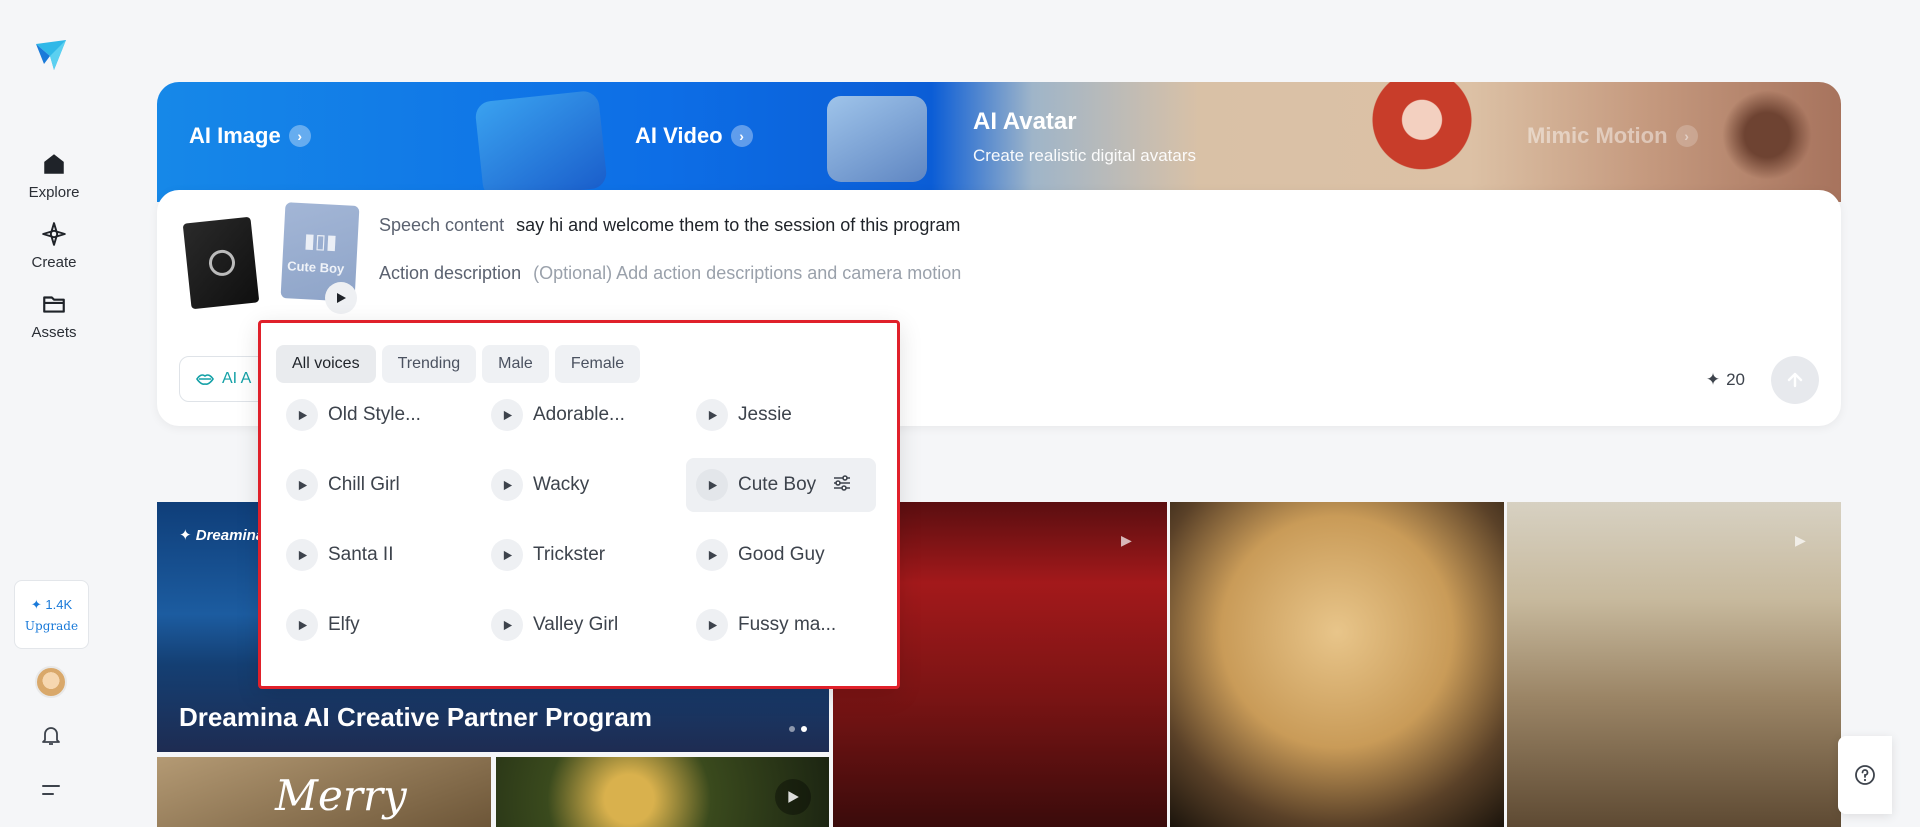 This screenshot has height=827, width=1920. Describe the element at coordinates (54, 181) in the screenshot. I see `nav-explore: Explore` at that location.